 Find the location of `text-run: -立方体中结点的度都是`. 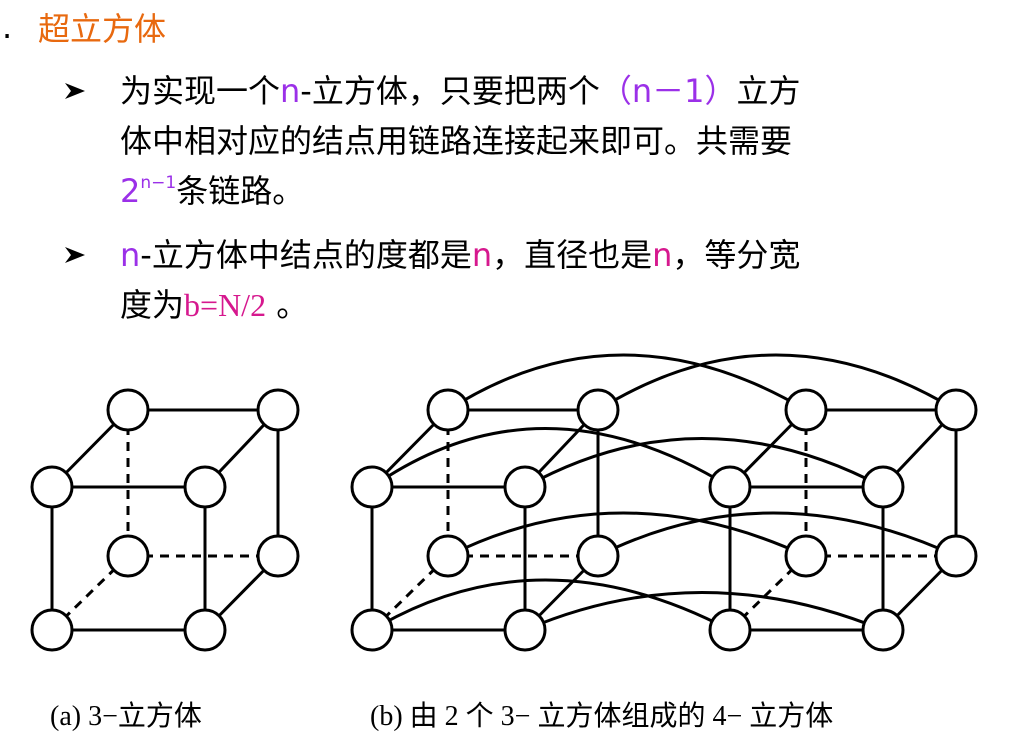

text-run: -立方体中结点的度都是 is located at coordinates (306, 255).